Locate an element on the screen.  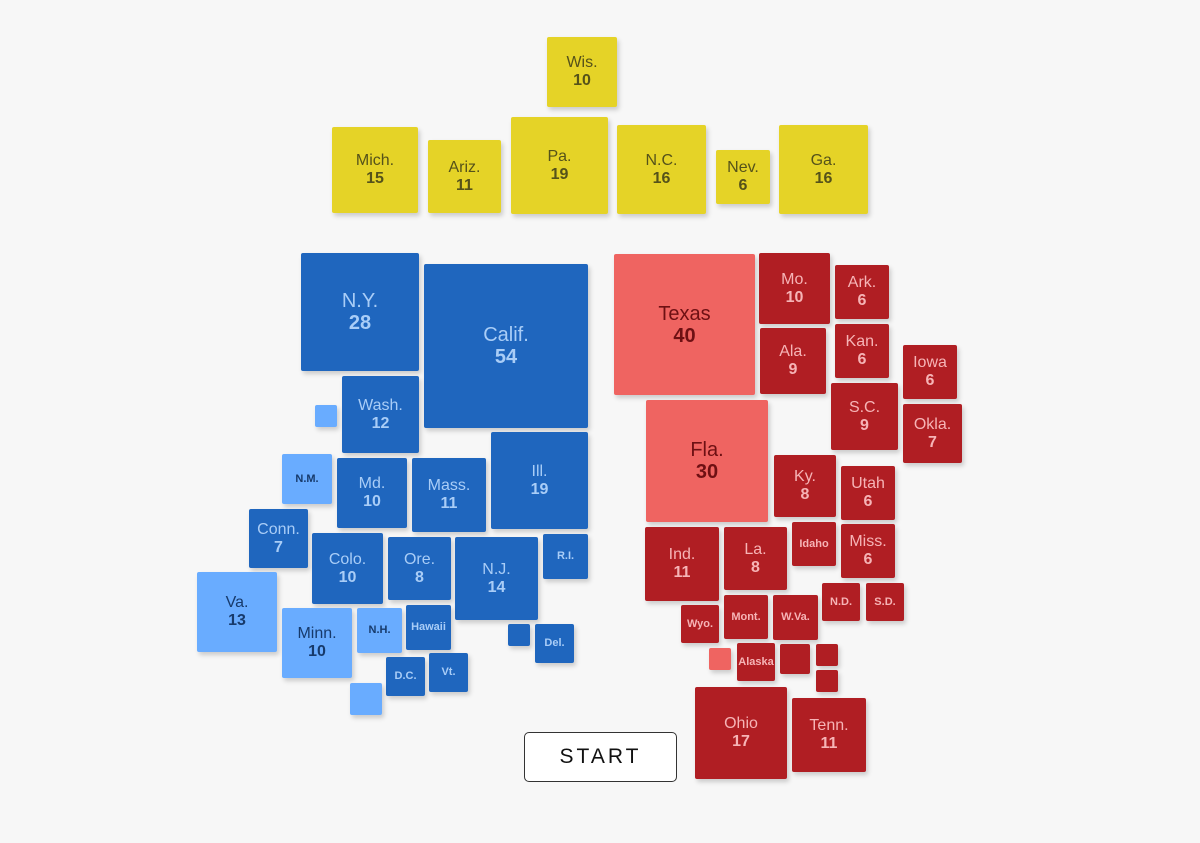
state-name: Ariz. is located at coordinates (464, 167).